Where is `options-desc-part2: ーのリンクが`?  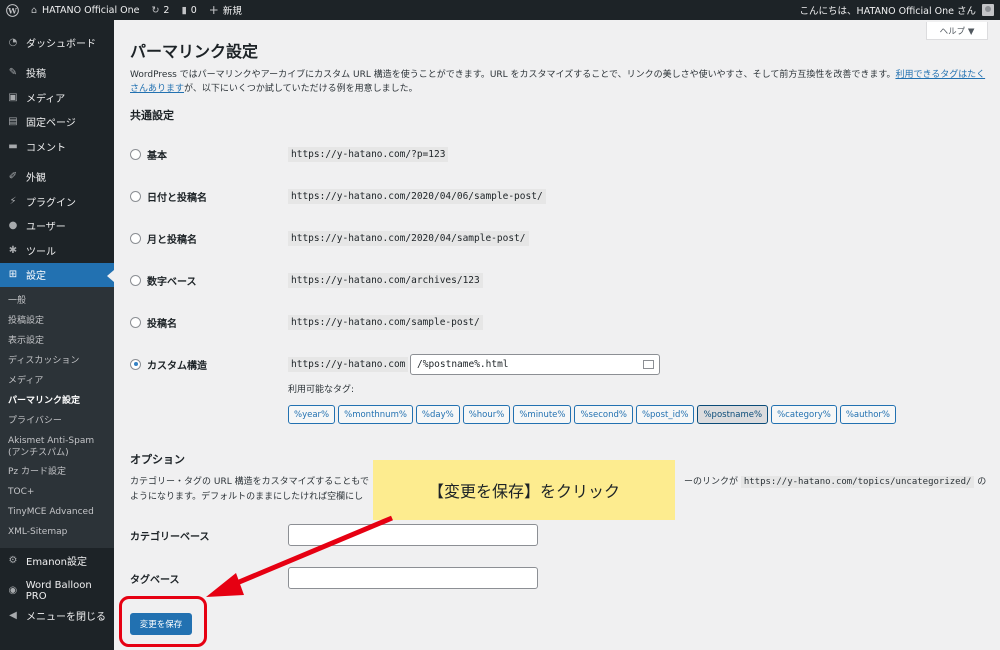
options-desc-part2: ーのリンクが is located at coordinates (710, 482).